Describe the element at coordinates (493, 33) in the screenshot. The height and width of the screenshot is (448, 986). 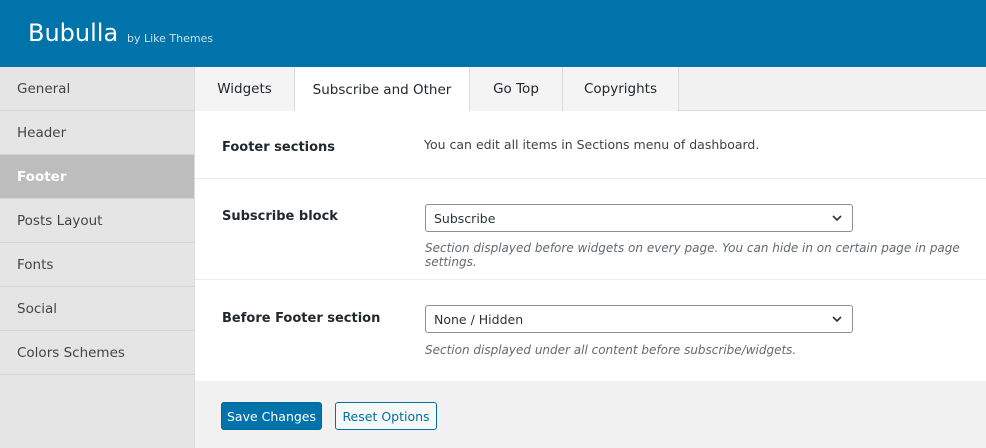
I see `top-header: Bubulla by Like Themes` at that location.